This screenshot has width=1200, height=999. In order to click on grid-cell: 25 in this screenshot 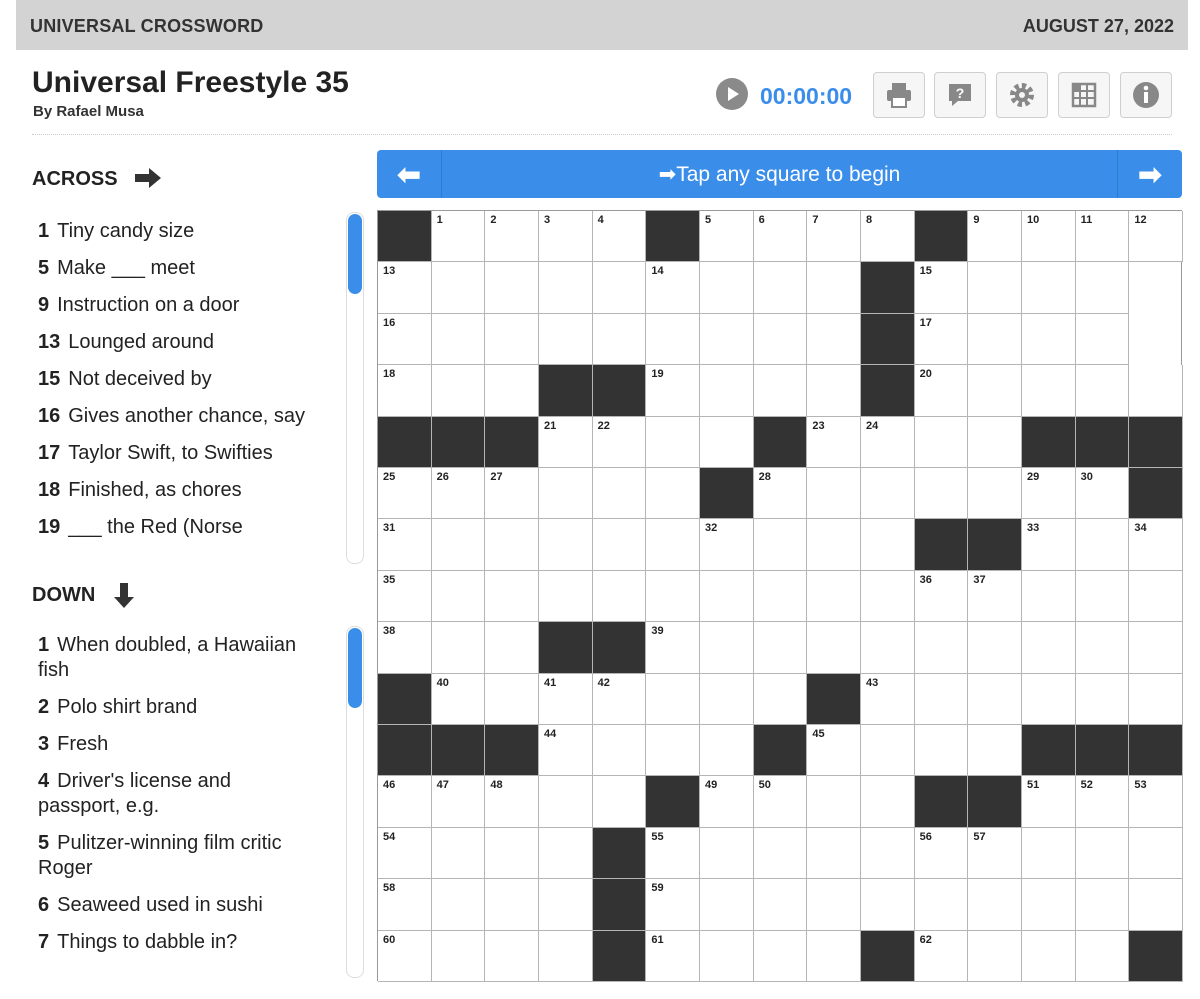, I will do `click(405, 494)`.